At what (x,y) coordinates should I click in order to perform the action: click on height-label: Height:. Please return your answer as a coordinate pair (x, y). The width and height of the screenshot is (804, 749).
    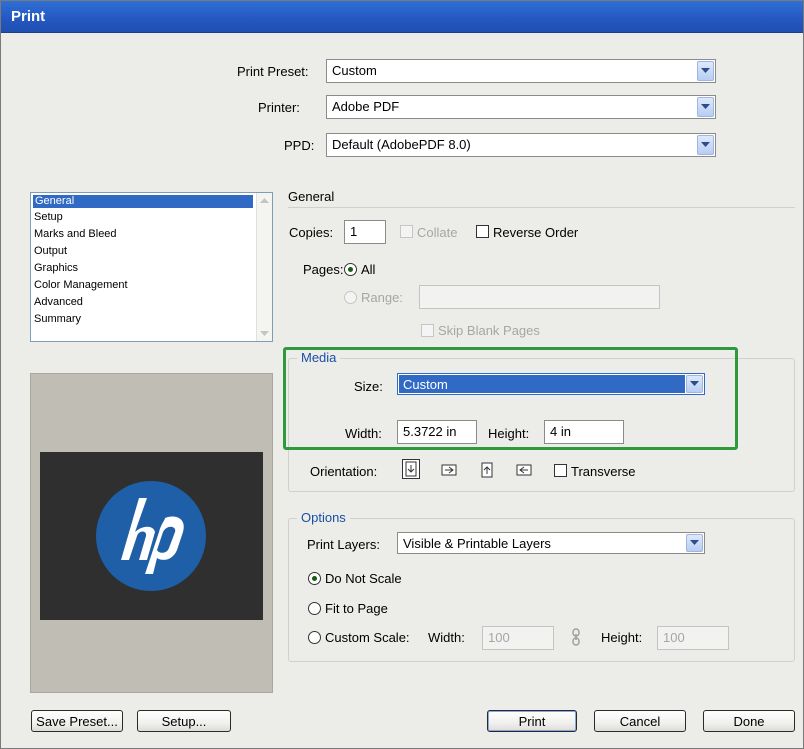
    Looking at the image, I should click on (509, 433).